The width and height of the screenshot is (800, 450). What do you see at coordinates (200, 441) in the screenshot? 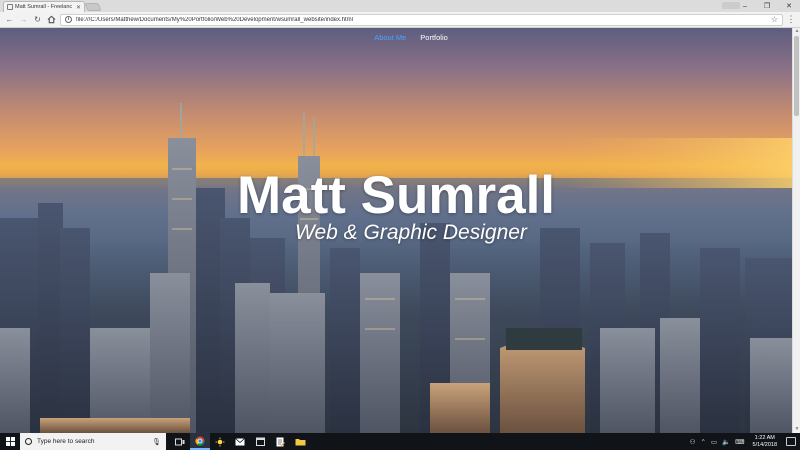
I see `chrome-taskbar-icon` at bounding box center [200, 441].